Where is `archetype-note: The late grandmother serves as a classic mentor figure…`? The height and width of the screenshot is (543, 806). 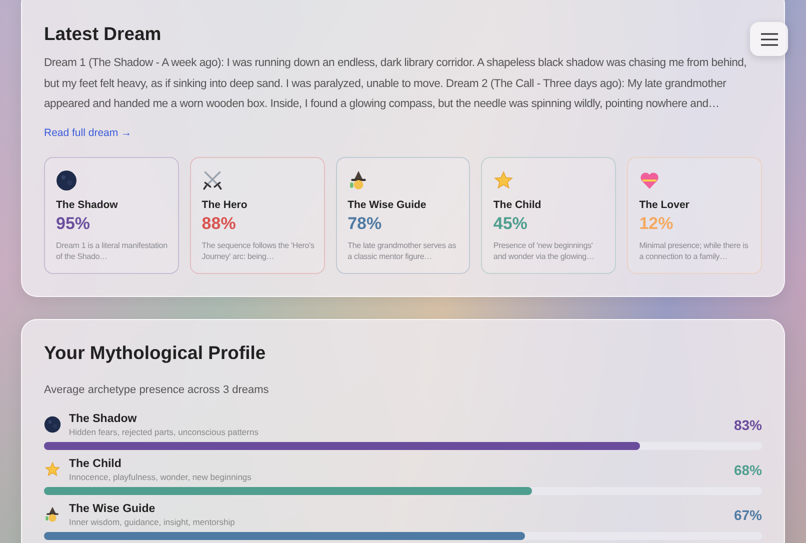 archetype-note: The late grandmother serves as a classic mentor figure… is located at coordinates (403, 251).